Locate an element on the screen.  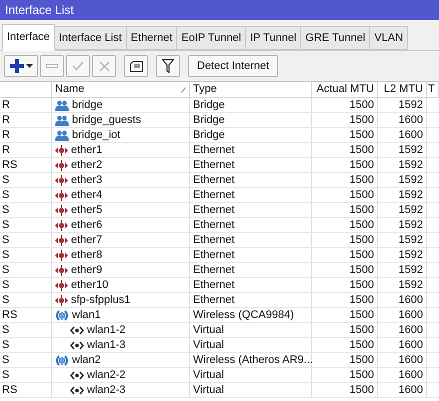
table-row: S ether7 Ethernet 1500 1592 is located at coordinates (219, 240).